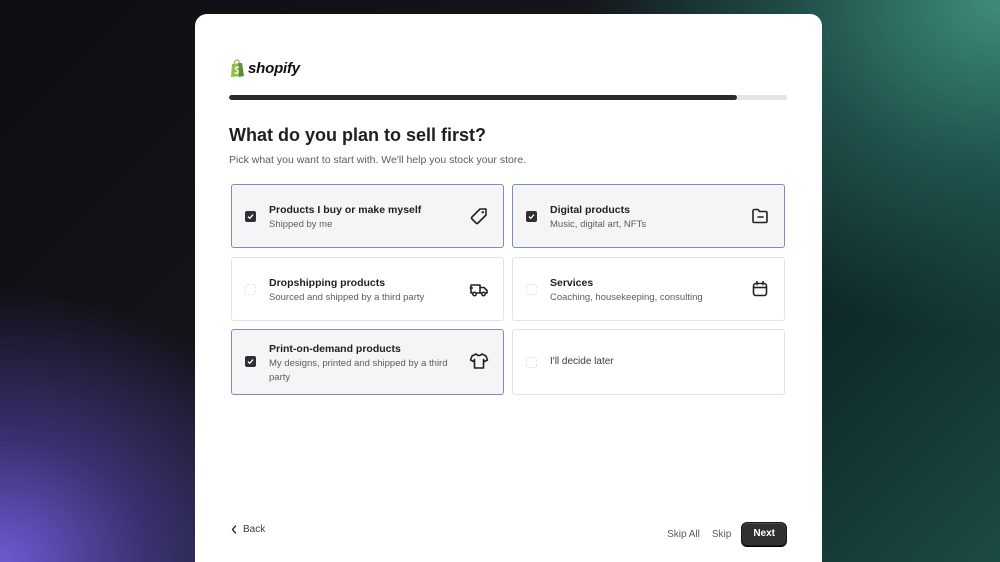 This screenshot has width=1000, height=562. I want to click on brand-name: shopify, so click(274, 68).